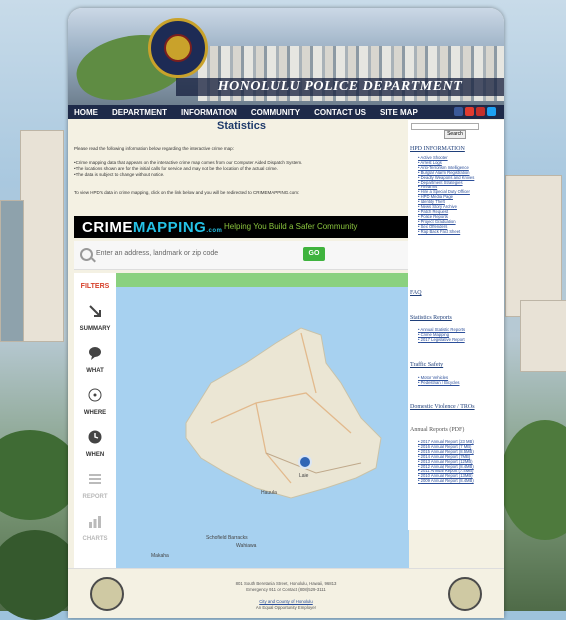 The height and width of the screenshot is (620, 566). Describe the element at coordinates (446, 232) in the screenshot. I see `sidebar-link: Rap Back Fact Sheet` at that location.